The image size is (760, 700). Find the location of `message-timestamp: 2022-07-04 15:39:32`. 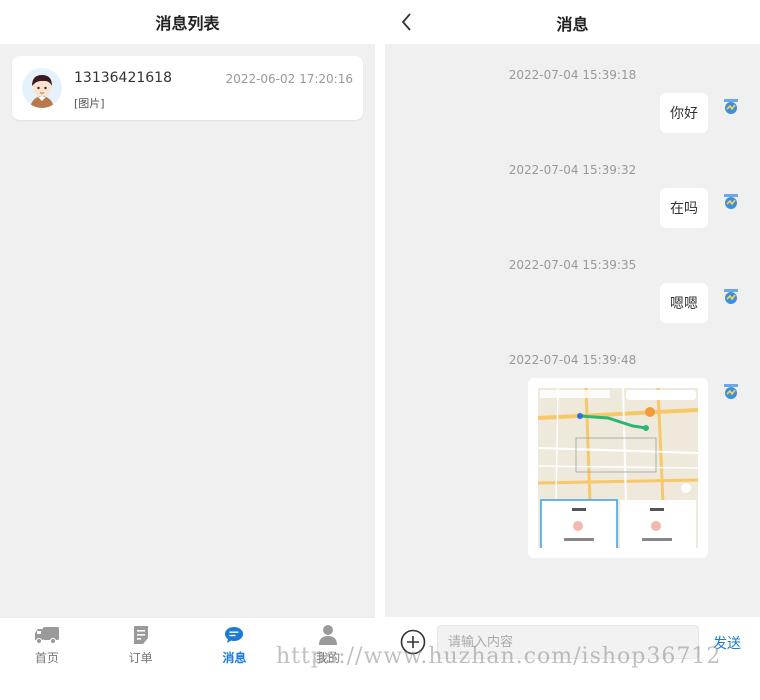

message-timestamp: 2022-07-04 15:39:32 is located at coordinates (572, 170).